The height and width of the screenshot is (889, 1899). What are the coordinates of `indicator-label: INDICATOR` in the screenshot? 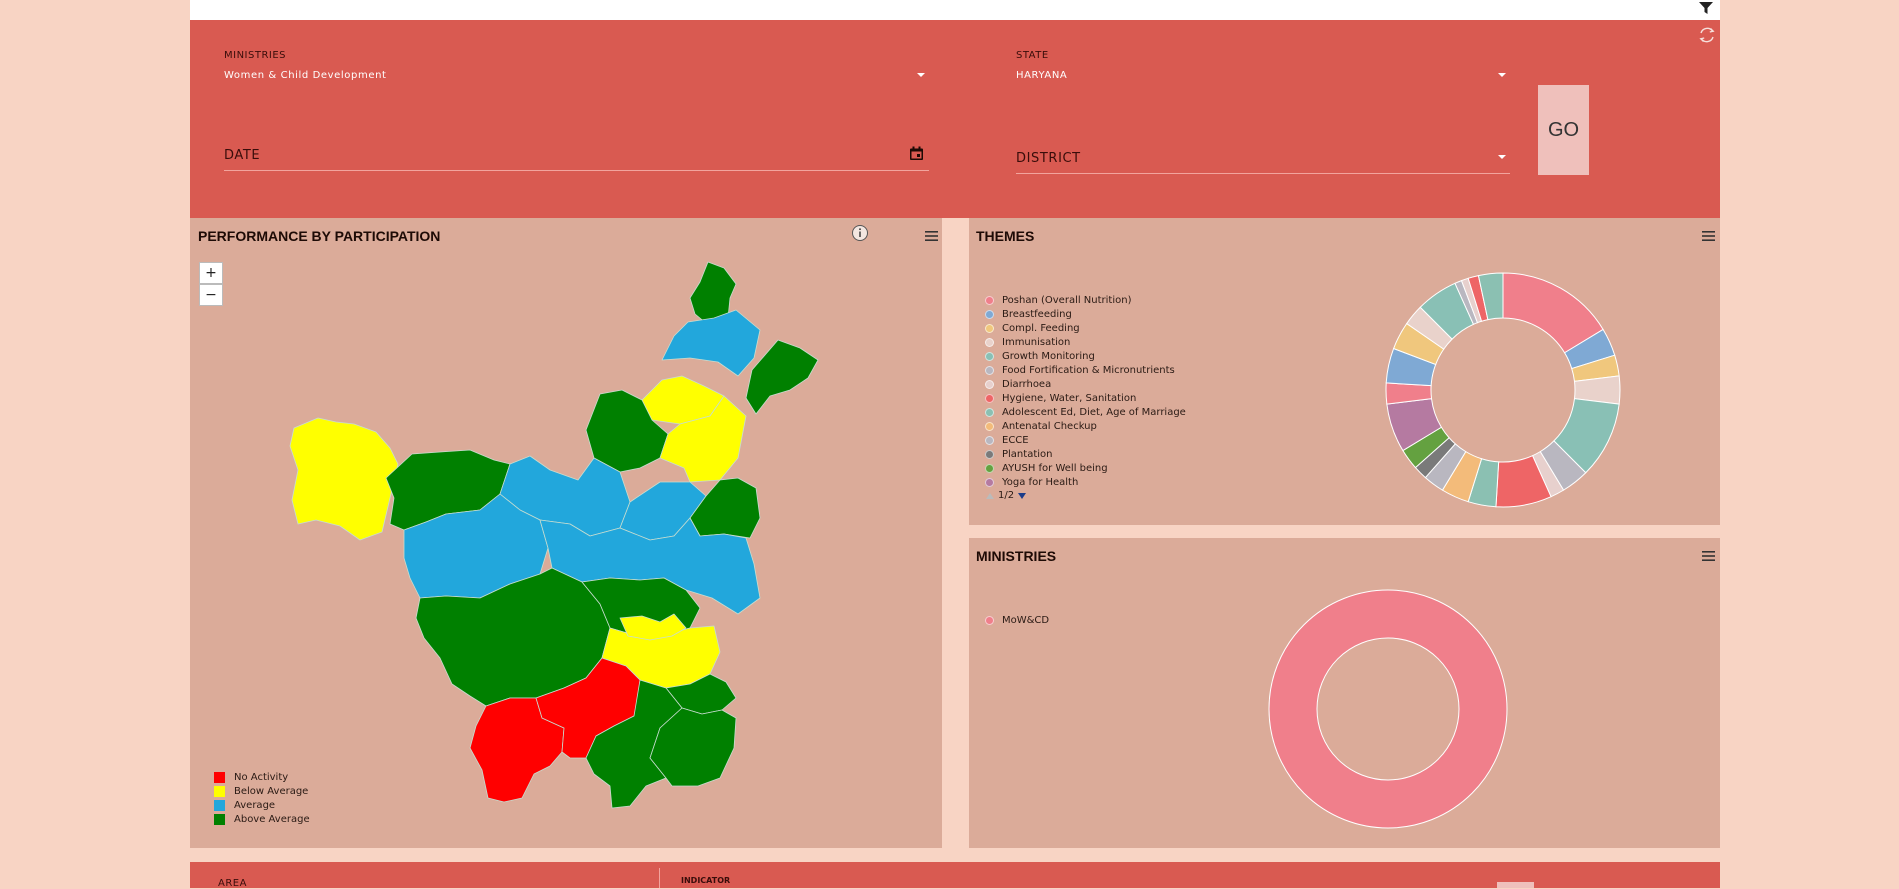 It's located at (706, 880).